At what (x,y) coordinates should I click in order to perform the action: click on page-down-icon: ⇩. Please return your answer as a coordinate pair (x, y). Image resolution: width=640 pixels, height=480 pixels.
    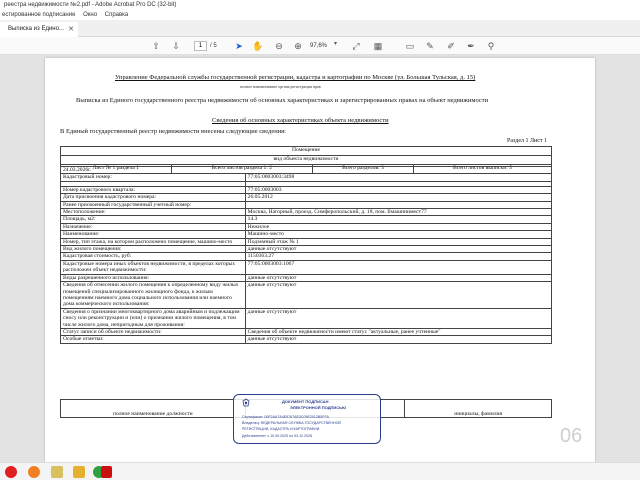
    Looking at the image, I should click on (176, 46).